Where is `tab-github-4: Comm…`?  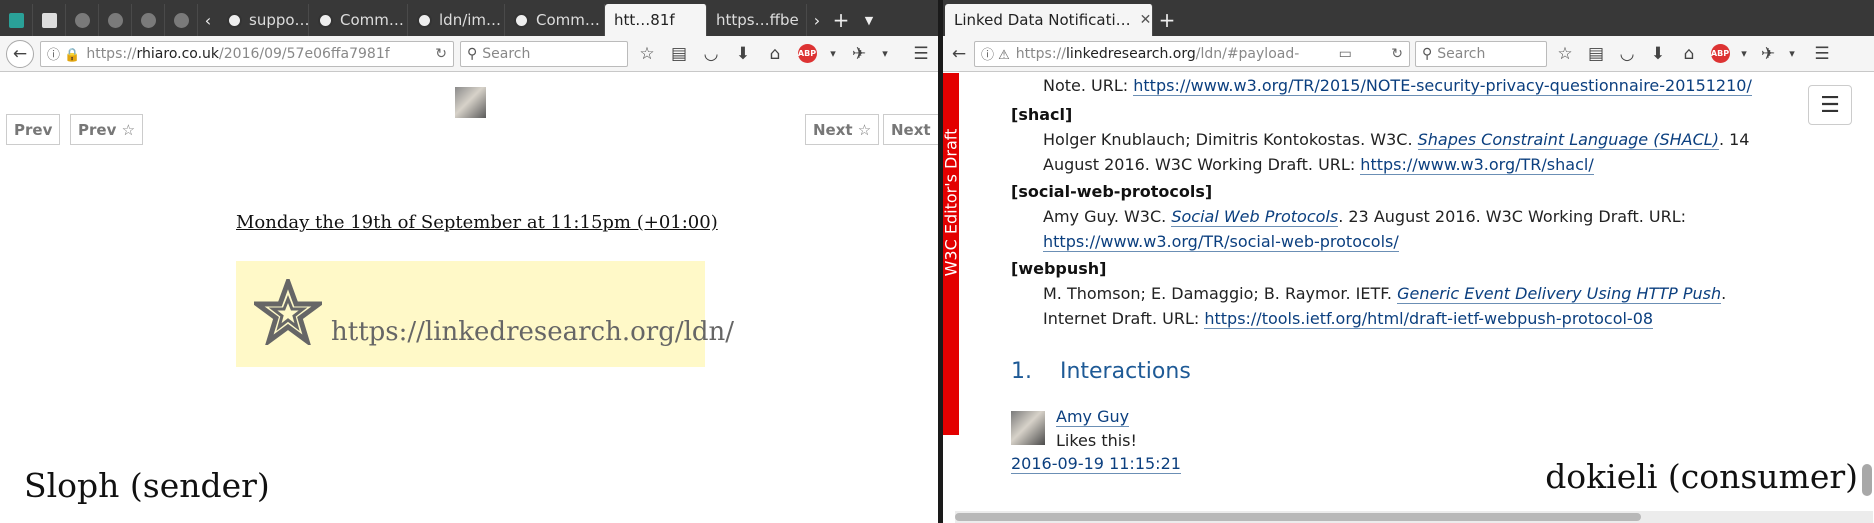 tab-github-4: Comm… is located at coordinates (555, 20).